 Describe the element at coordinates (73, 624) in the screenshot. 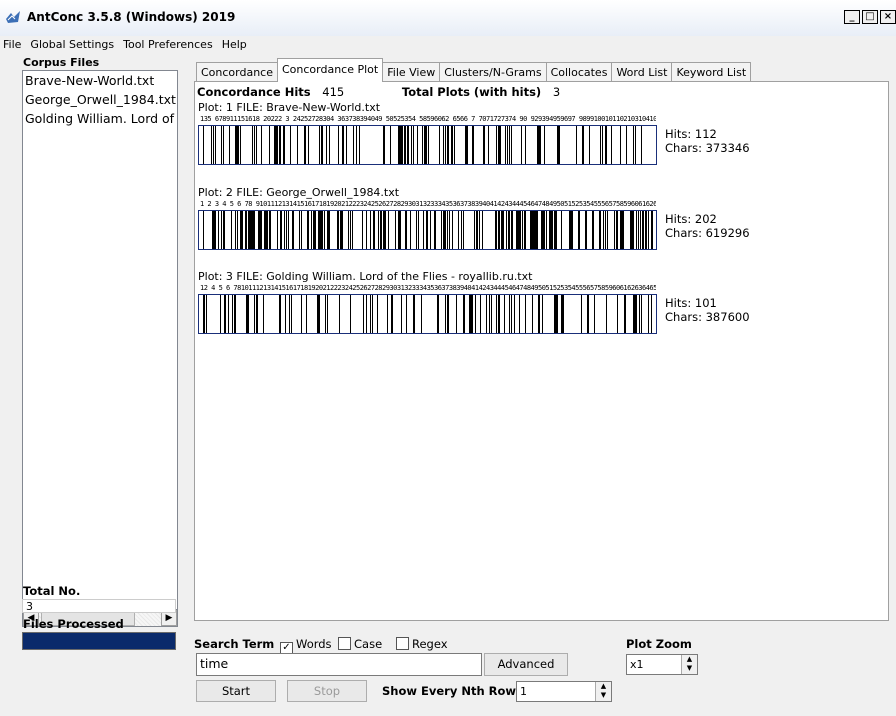

I see `files-processed-label: Files Processed` at that location.